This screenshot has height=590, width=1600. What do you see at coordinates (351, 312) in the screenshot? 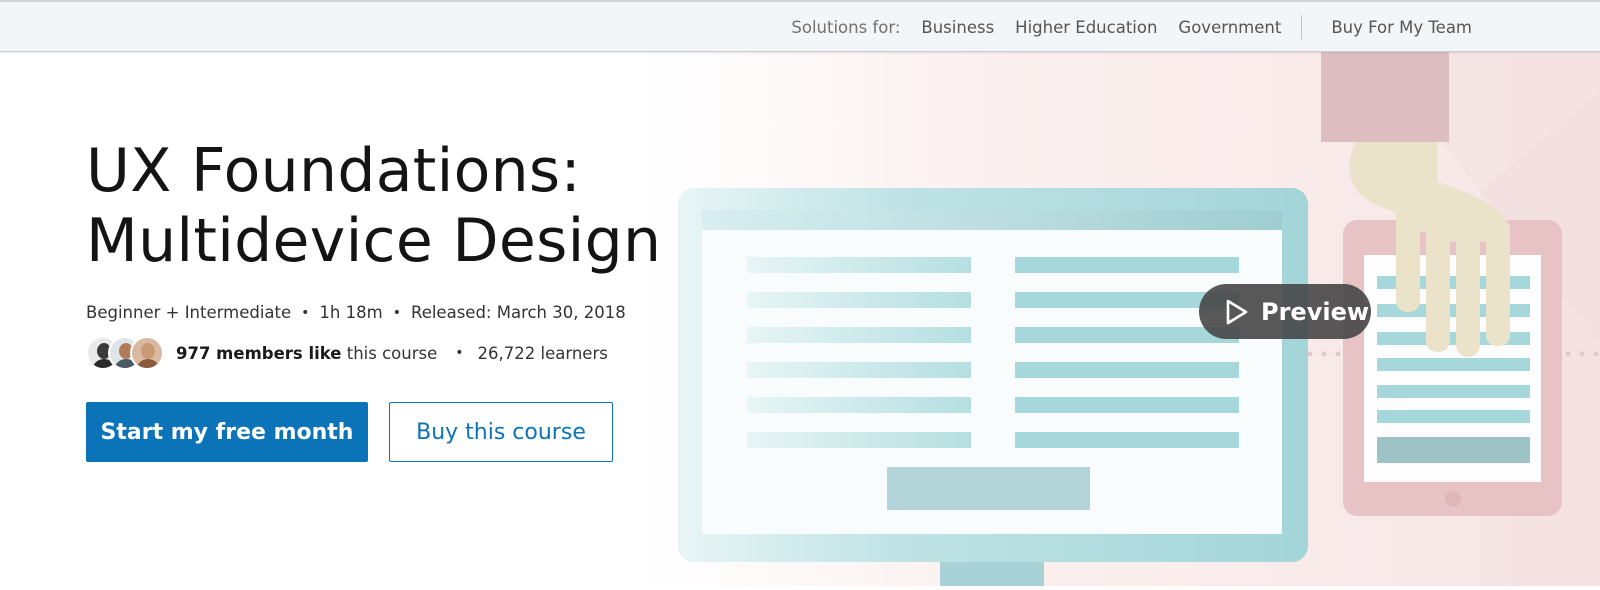
I see `course-duration: 1h 18m` at bounding box center [351, 312].